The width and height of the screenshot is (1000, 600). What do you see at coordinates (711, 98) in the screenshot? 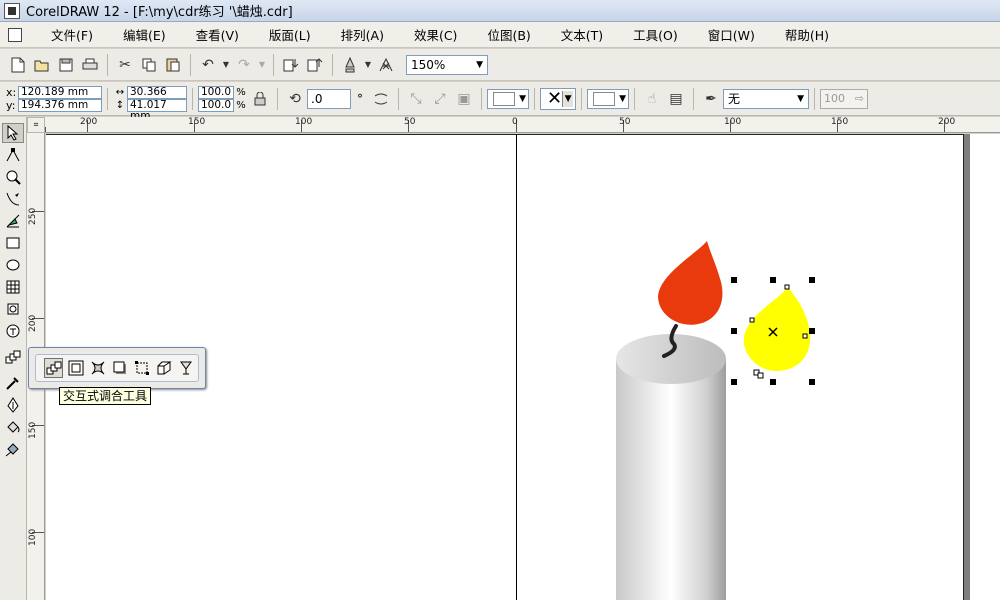
I see `pen-icon: ✒` at bounding box center [711, 98].